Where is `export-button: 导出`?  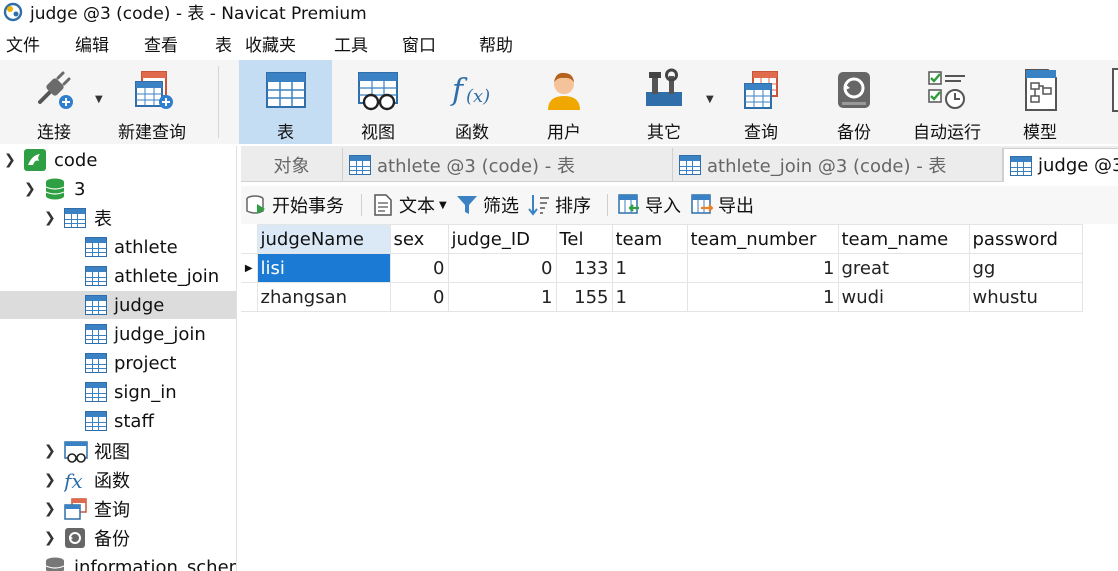
export-button: 导出 is located at coordinates (722, 205).